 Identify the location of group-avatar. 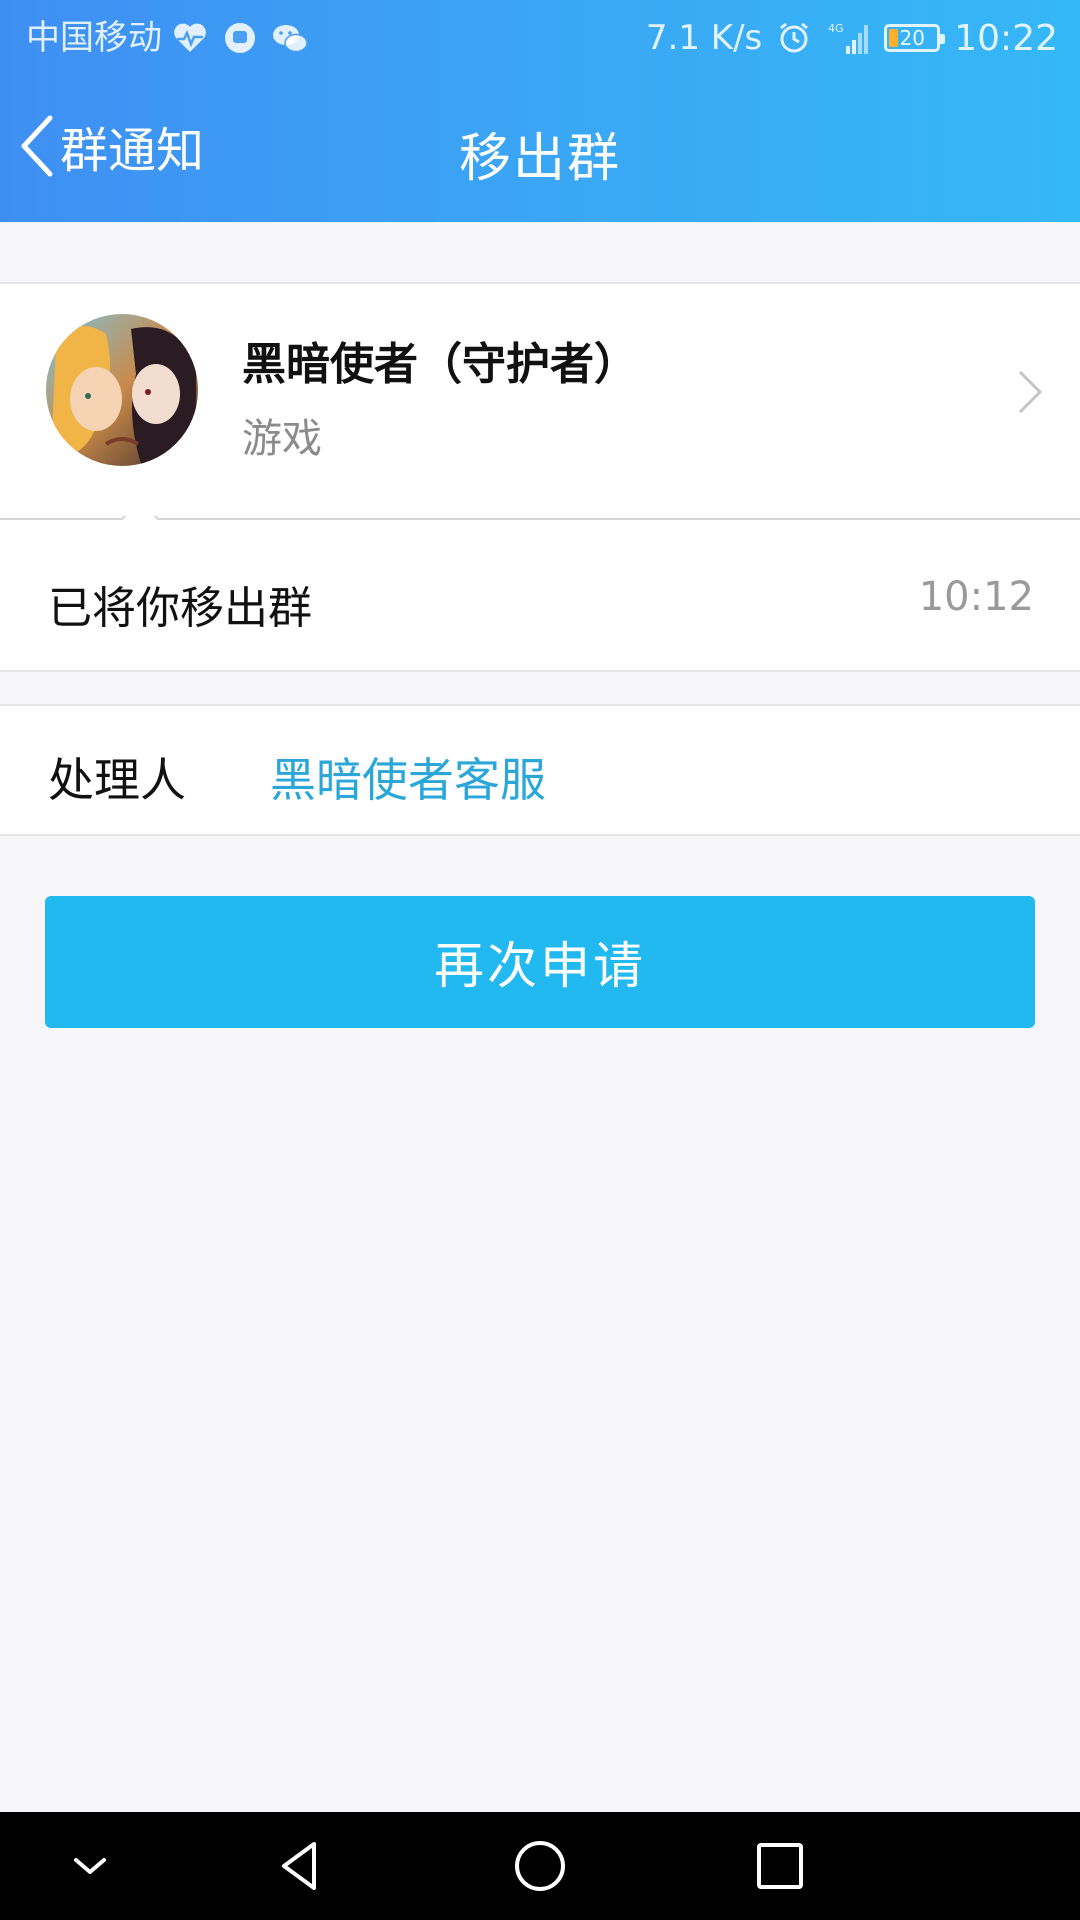
(122, 390).